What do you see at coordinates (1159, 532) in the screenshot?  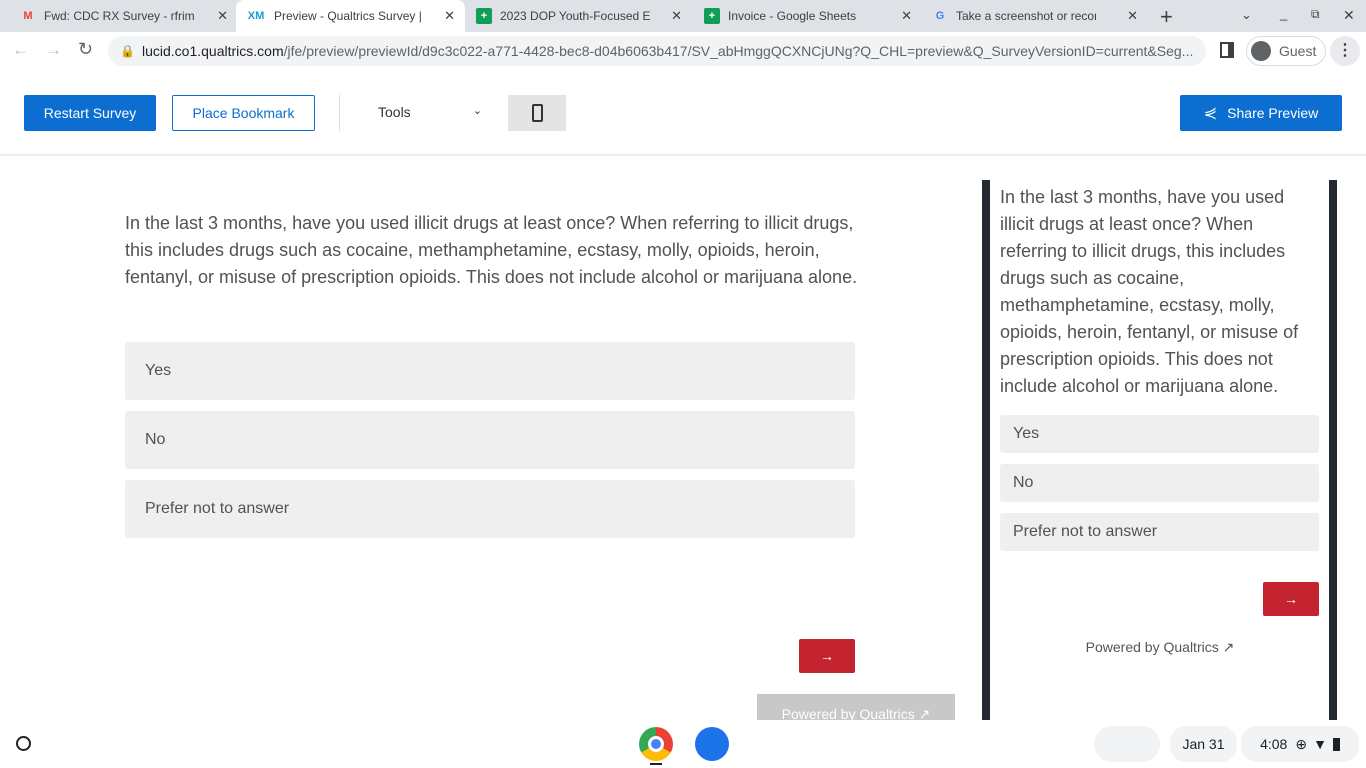 I see `mobile-option-prefer-not: Prefer not to answer` at bounding box center [1159, 532].